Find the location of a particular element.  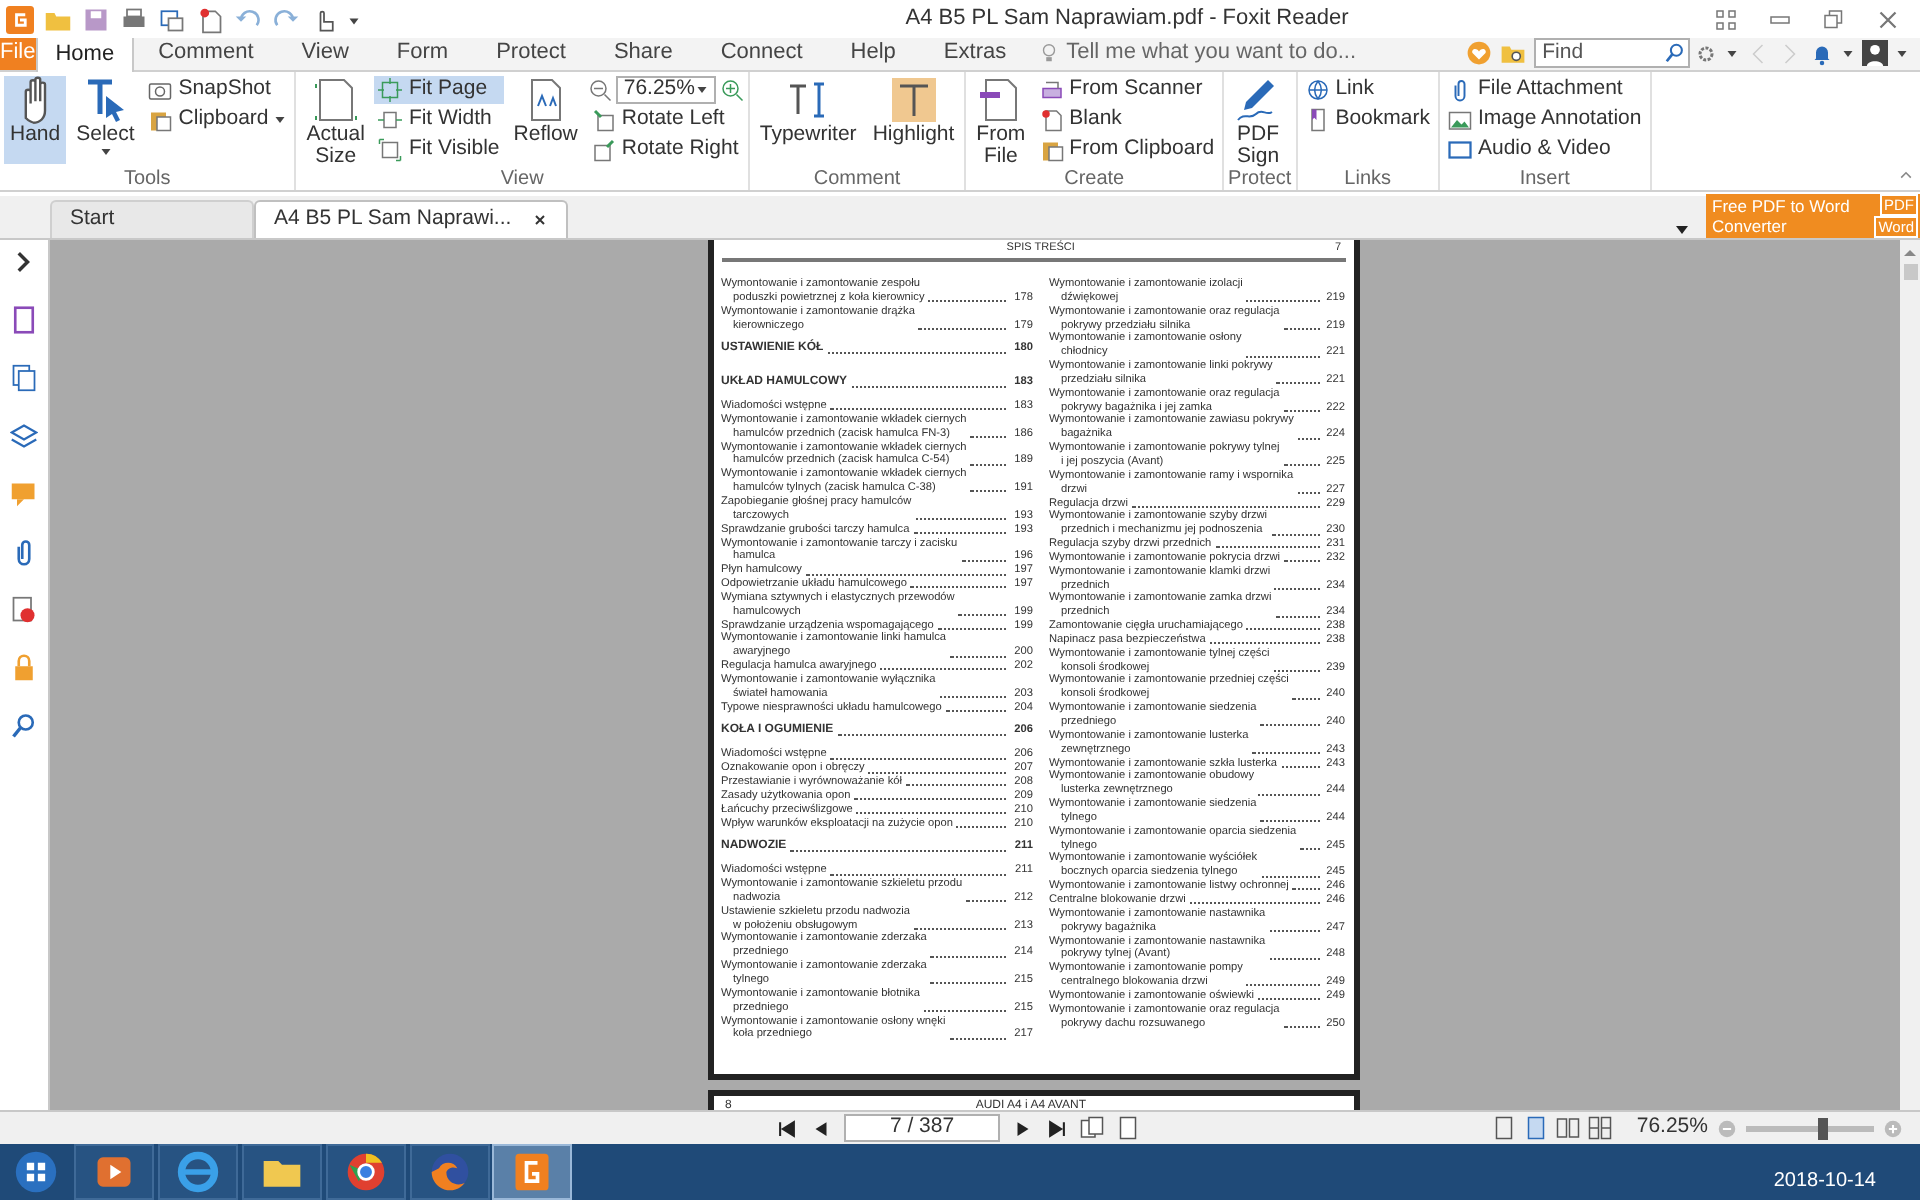

zoom-slider-thumb is located at coordinates (1823, 1128).